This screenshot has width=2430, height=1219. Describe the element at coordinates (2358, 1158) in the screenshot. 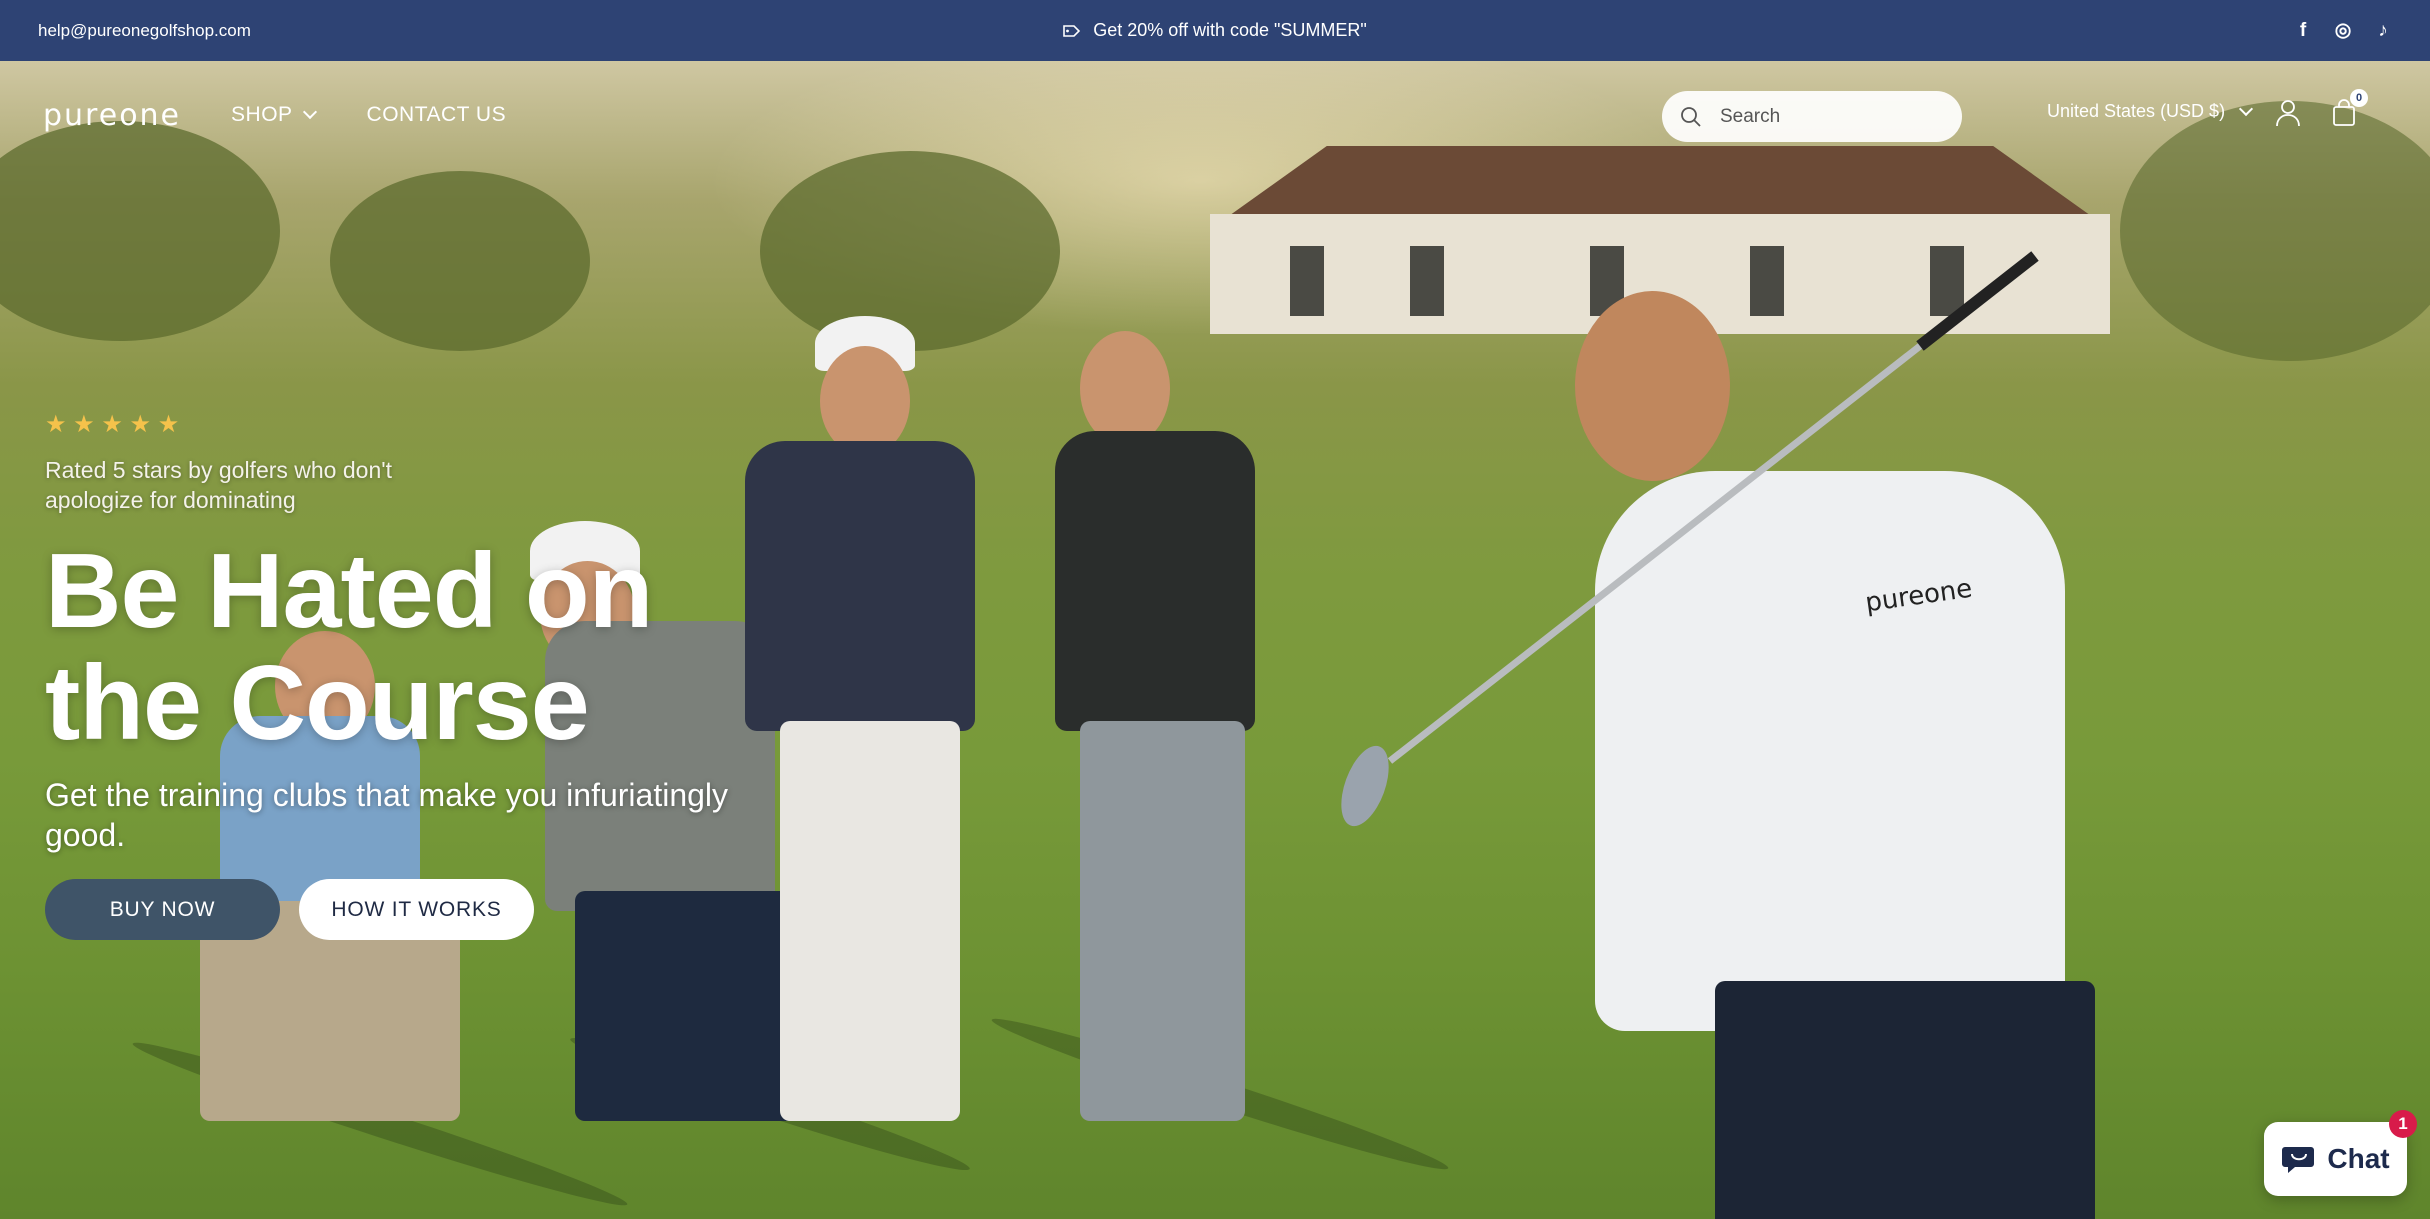

I see `chat-label: Chat` at that location.